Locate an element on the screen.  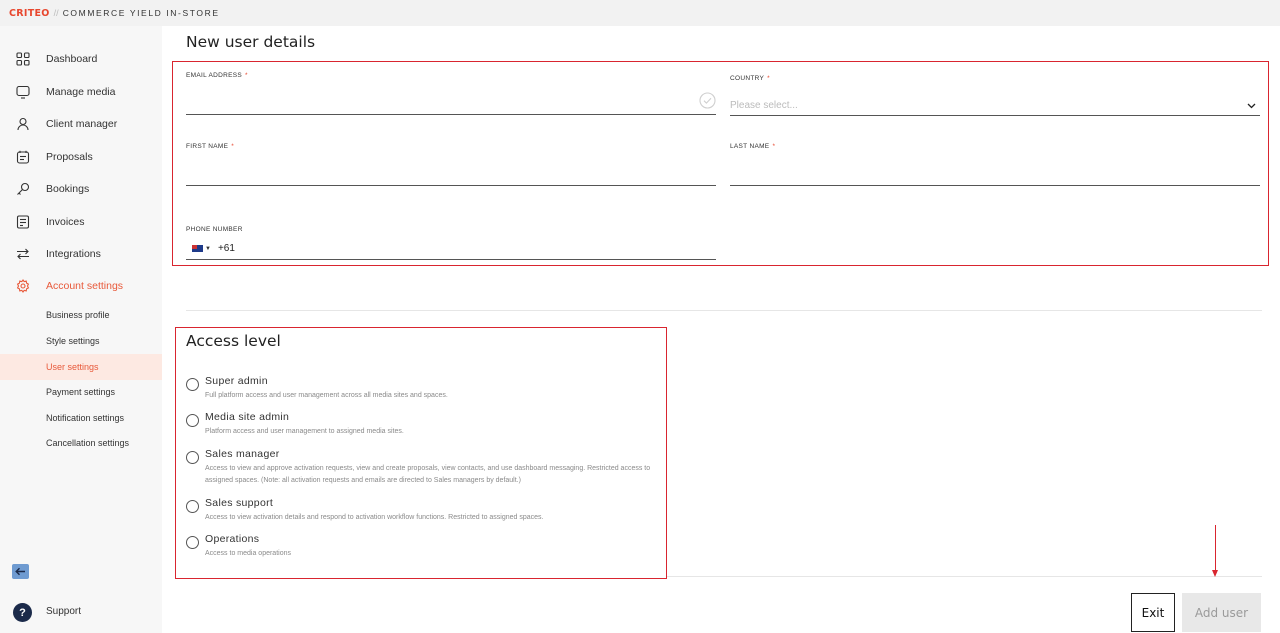
sidebar-subitem-business-profile: Business profile is located at coordinates (81, 315).